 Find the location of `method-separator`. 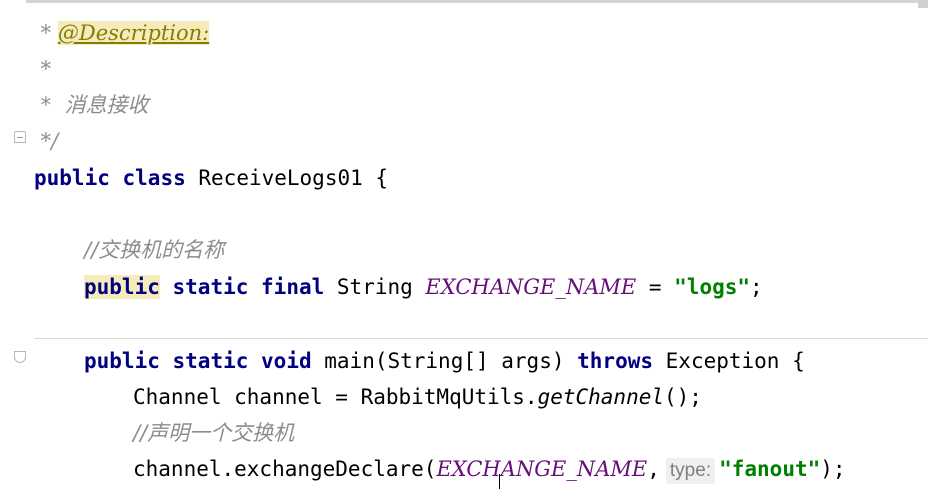

method-separator is located at coordinates (481, 338).